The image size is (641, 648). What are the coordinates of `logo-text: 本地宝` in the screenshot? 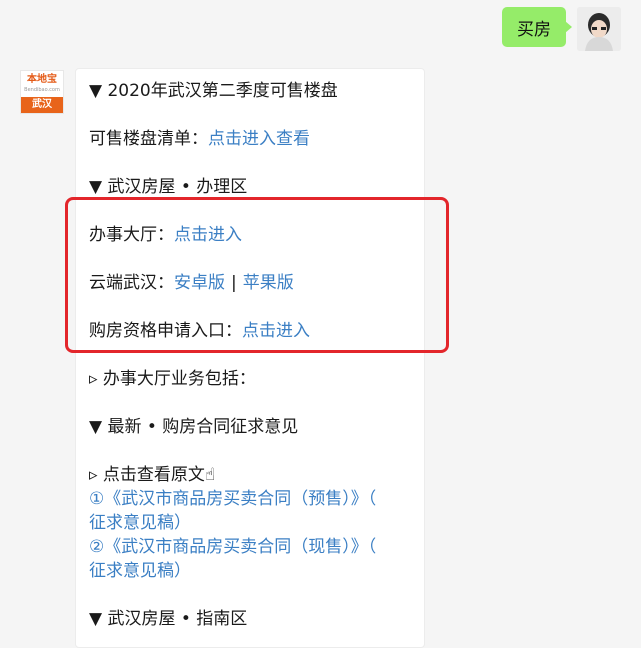 It's located at (42, 79).